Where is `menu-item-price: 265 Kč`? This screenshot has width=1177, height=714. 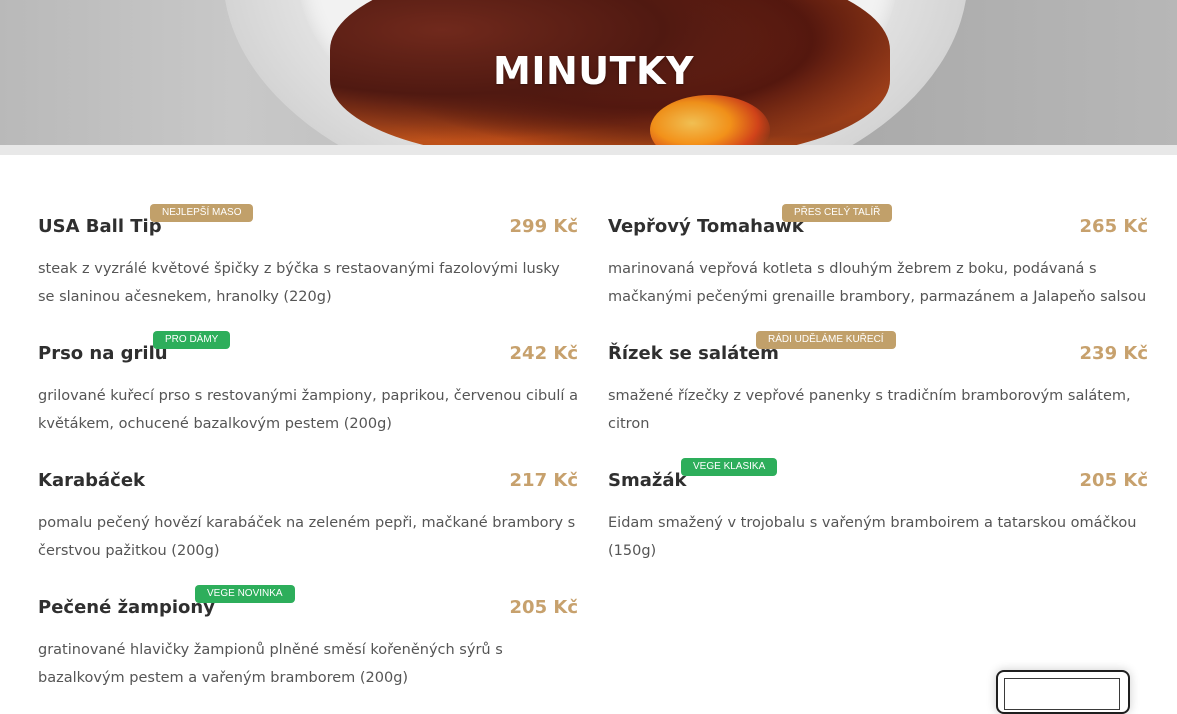 menu-item-price: 265 Kč is located at coordinates (1113, 226).